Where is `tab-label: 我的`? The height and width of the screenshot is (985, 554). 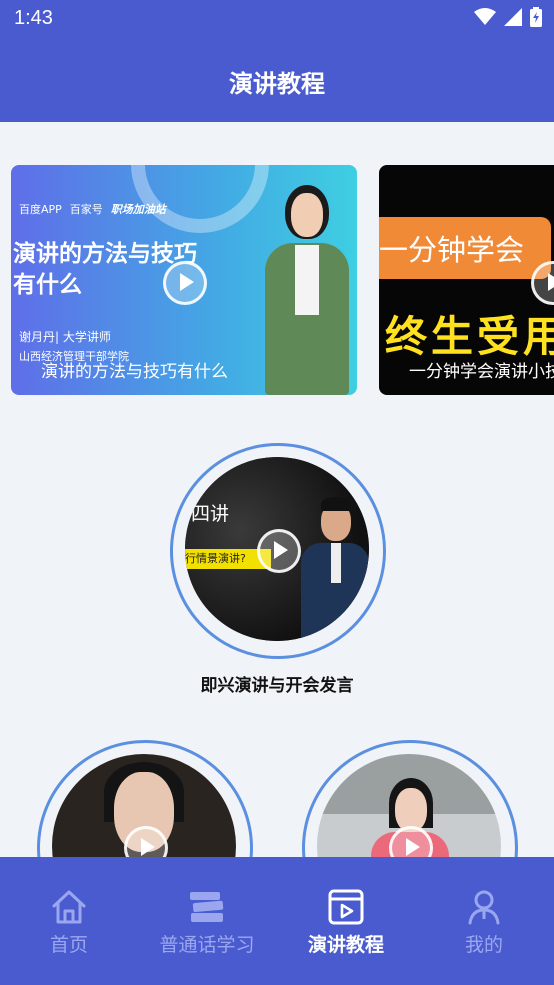 tab-label: 我的 is located at coordinates (483, 945).